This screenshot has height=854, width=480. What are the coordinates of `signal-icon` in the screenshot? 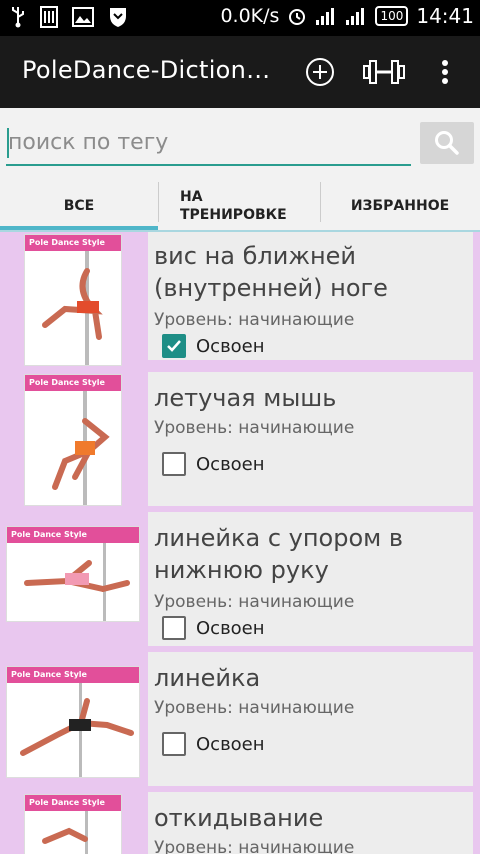 It's located at (325, 16).